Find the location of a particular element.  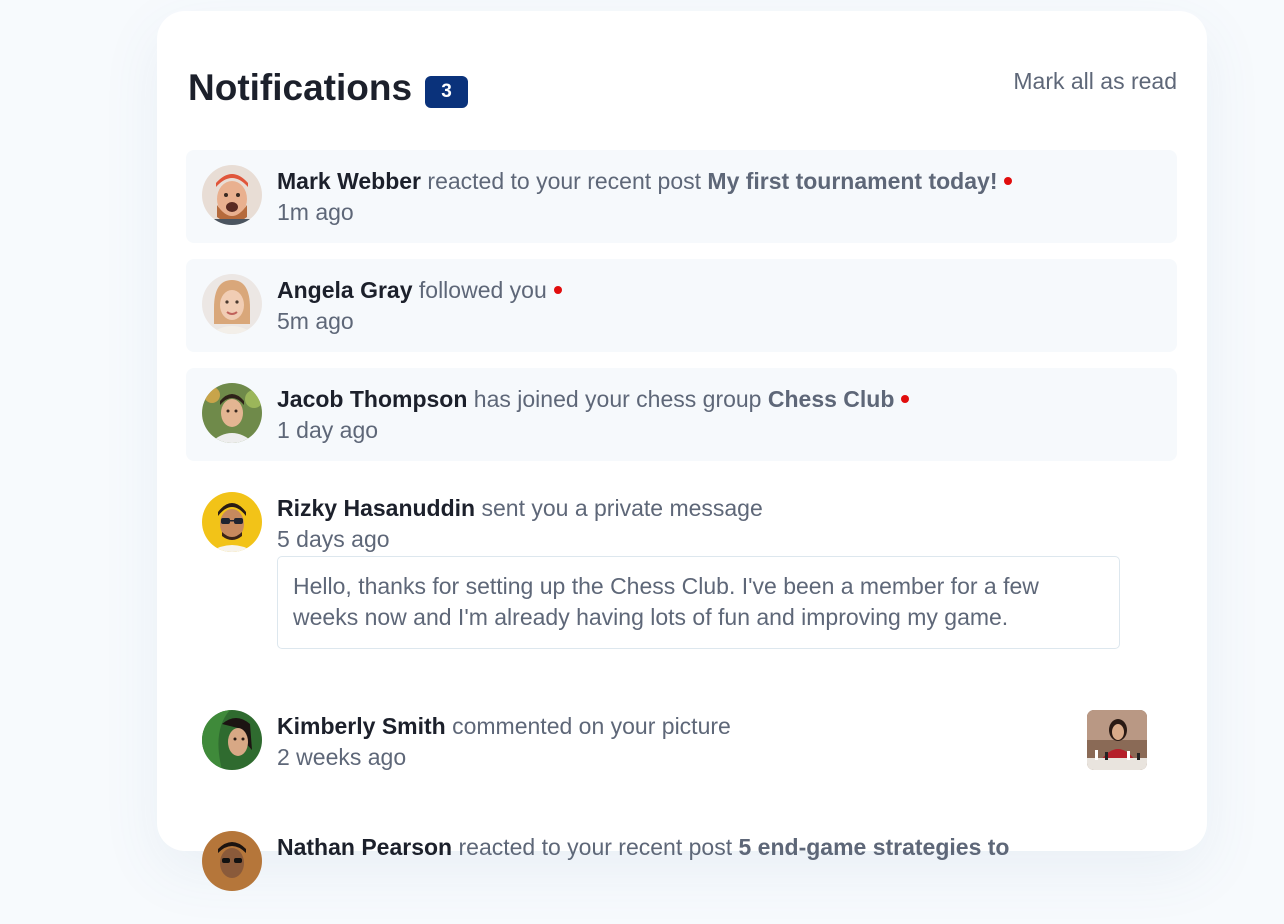

avatar-angela-gray is located at coordinates (232, 304).